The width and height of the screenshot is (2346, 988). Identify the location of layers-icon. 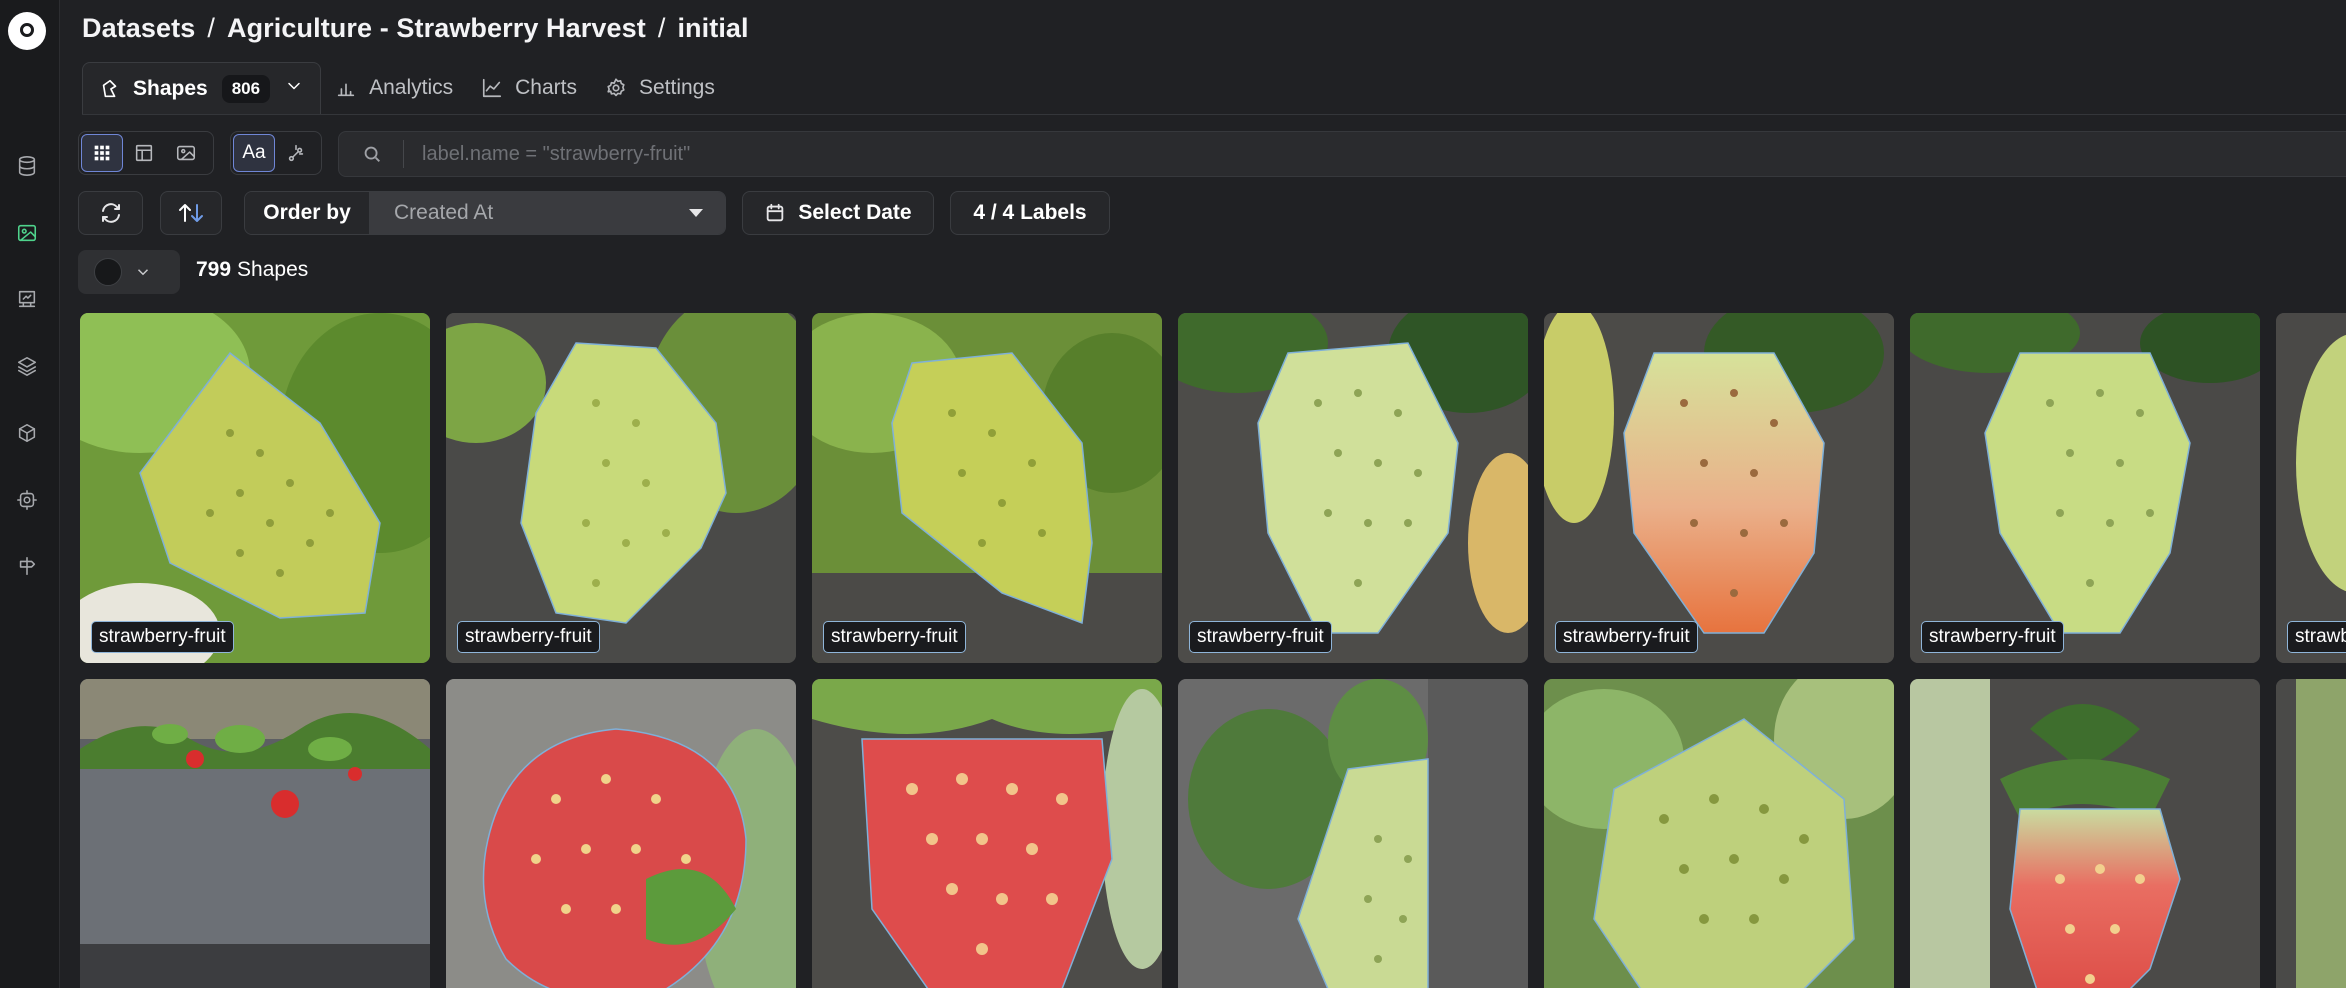
(27, 366).